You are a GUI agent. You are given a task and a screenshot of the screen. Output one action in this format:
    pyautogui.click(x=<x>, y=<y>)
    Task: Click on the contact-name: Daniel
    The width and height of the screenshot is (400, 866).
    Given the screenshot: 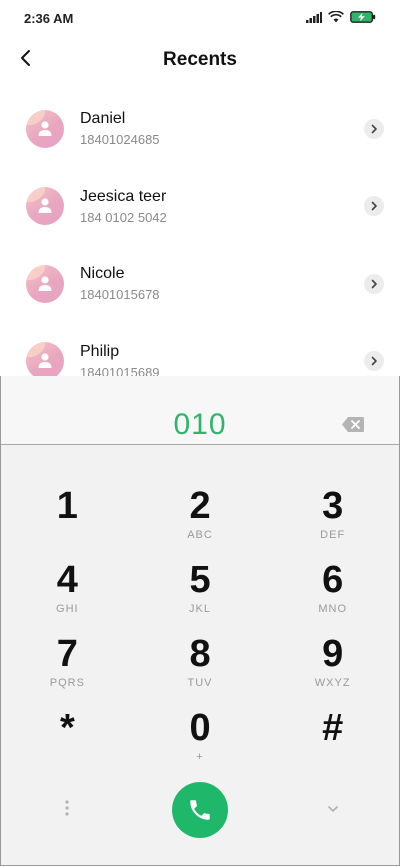 What is the action you would take?
    pyautogui.click(x=103, y=119)
    